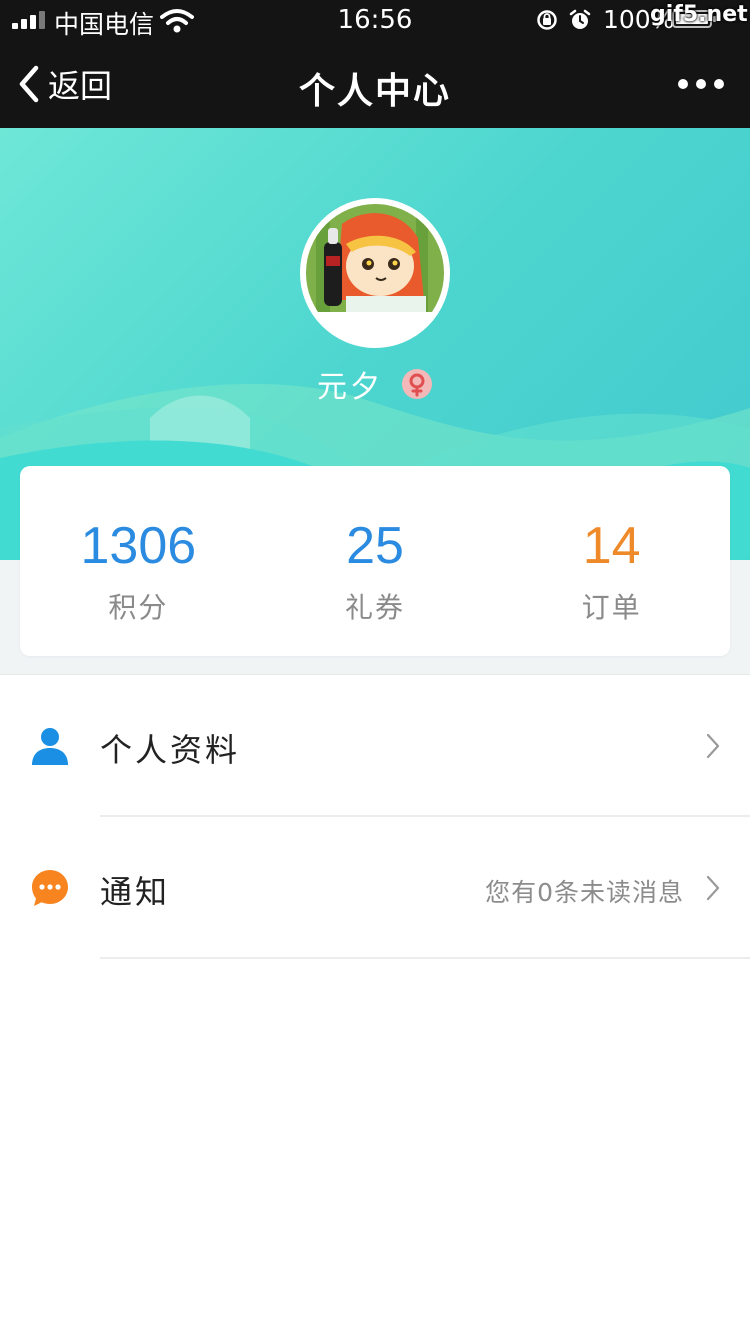  I want to click on stat-value: 25, so click(375, 546).